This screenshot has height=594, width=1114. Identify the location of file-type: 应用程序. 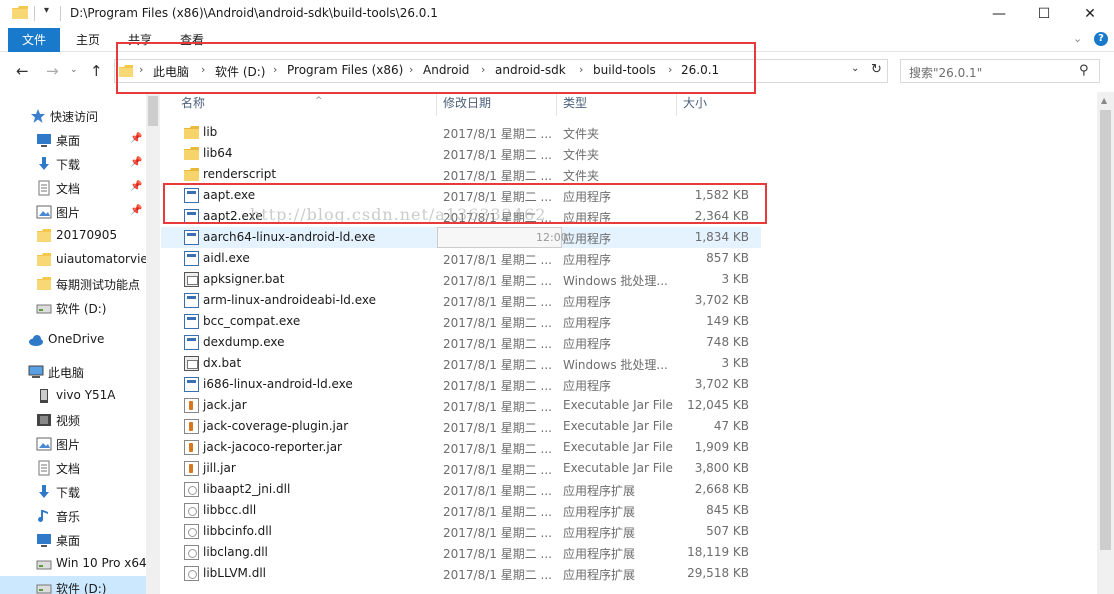
(587, 197).